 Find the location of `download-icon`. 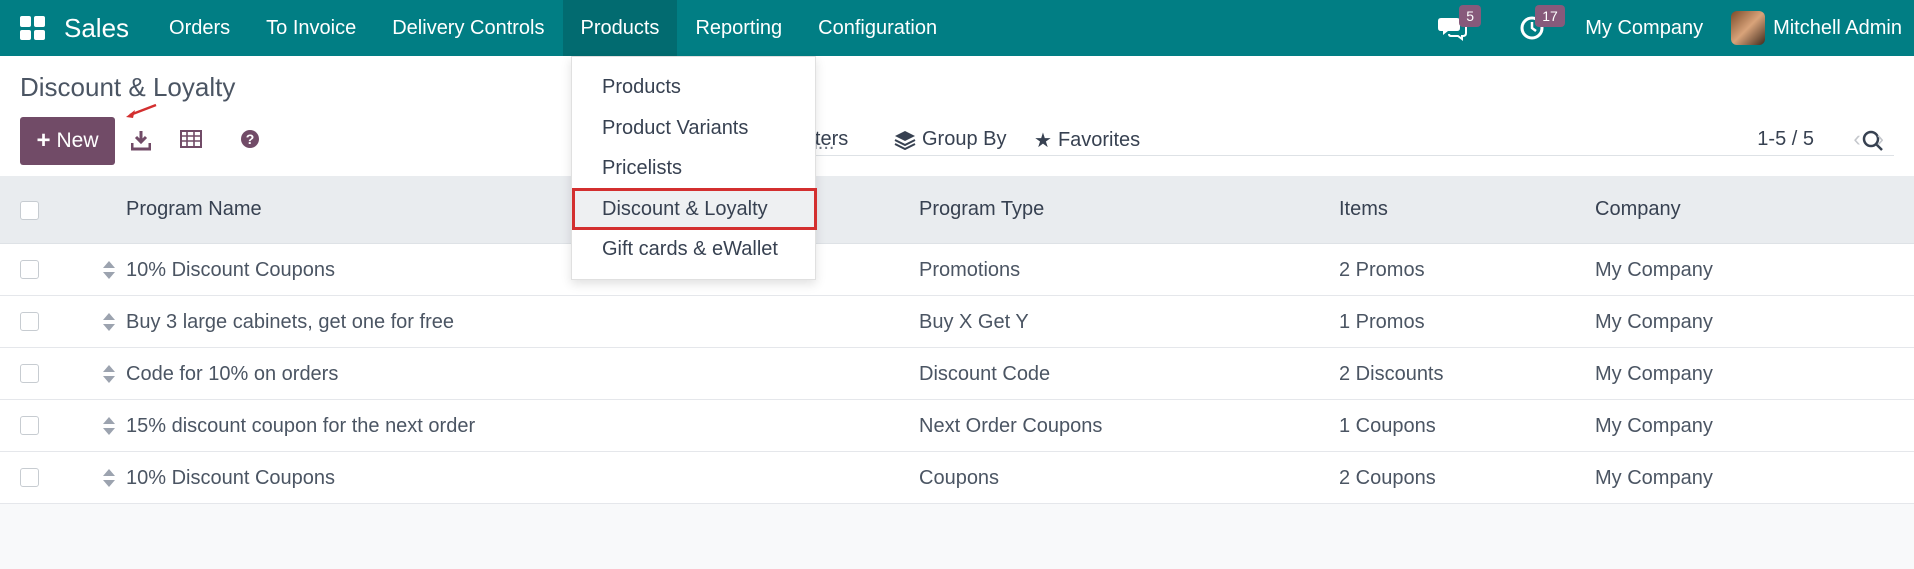

download-icon is located at coordinates (141, 140).